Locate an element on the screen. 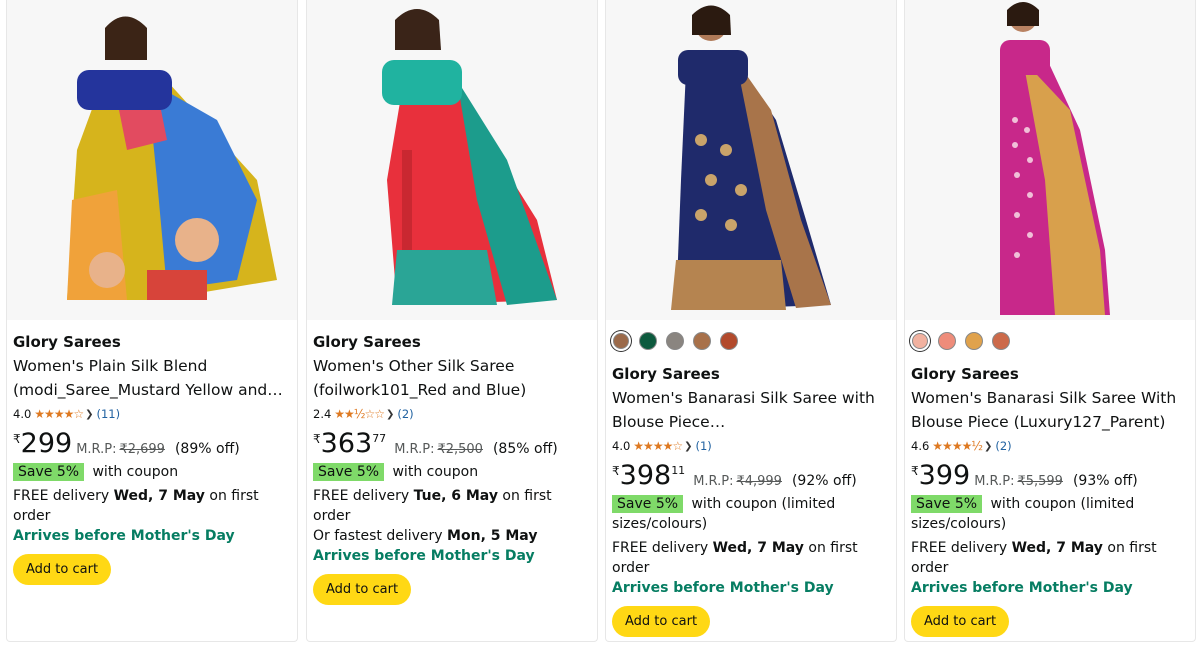 This screenshot has height=647, width=1199. star-rating-icon: ★★½☆☆ is located at coordinates (359, 414).